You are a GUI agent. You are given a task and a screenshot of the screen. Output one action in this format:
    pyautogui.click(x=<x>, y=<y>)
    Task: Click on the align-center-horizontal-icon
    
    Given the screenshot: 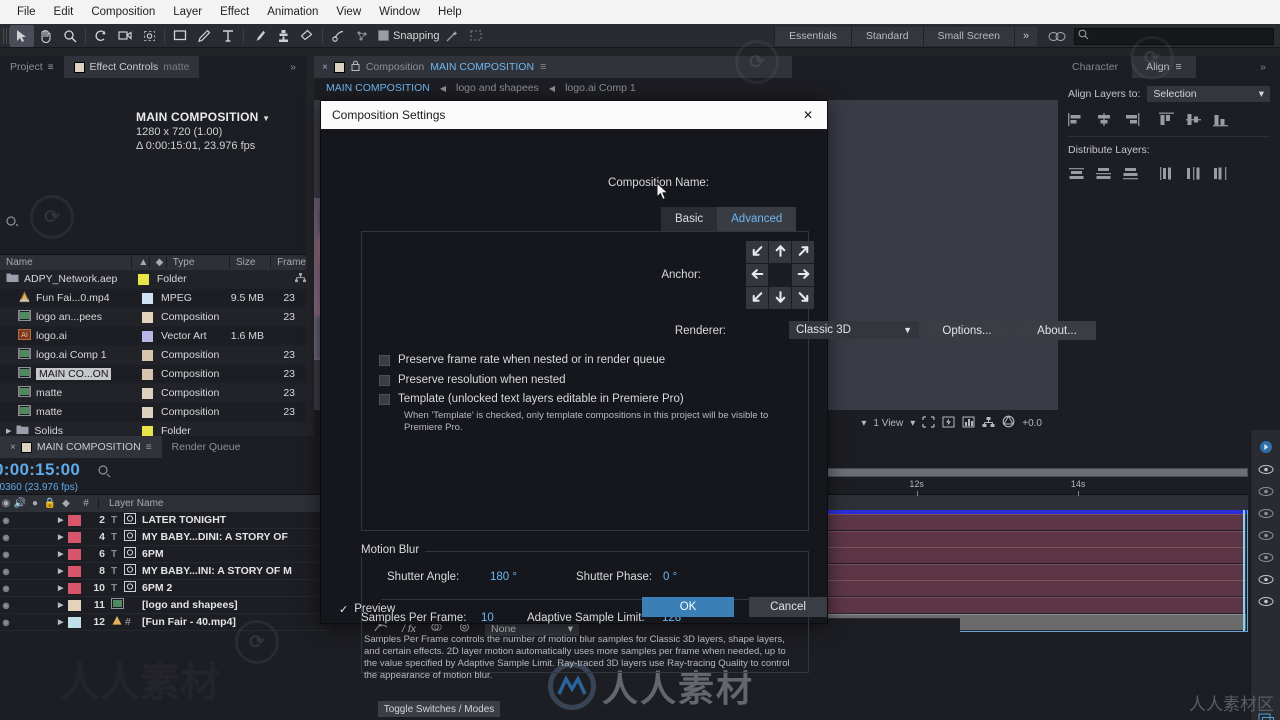 What is the action you would take?
    pyautogui.click(x=1104, y=119)
    